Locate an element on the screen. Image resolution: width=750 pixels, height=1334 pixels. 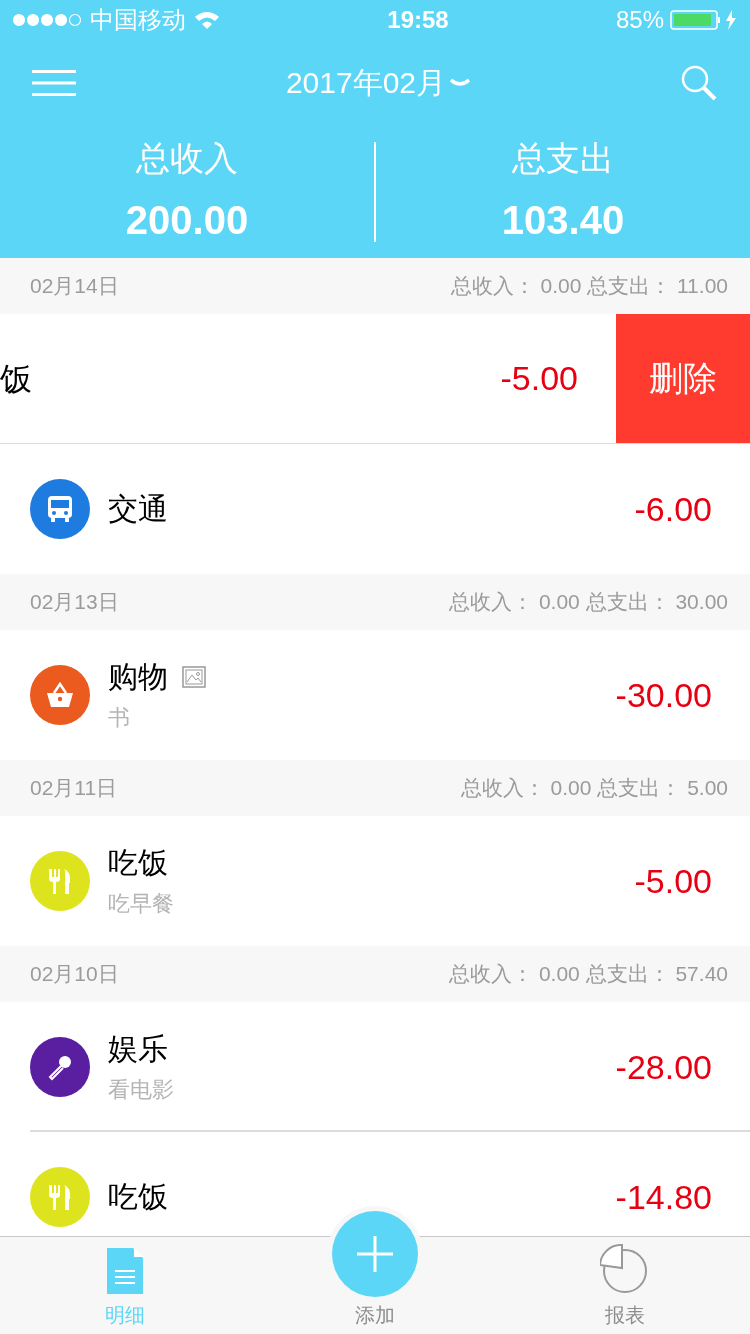
search-icon is located at coordinates (699, 82).